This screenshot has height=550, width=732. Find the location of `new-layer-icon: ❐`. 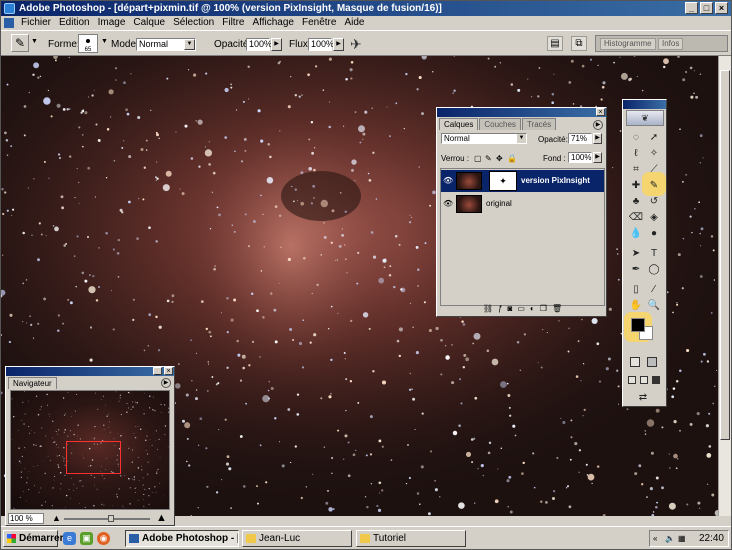

new-layer-icon: ❐ is located at coordinates (543, 309).